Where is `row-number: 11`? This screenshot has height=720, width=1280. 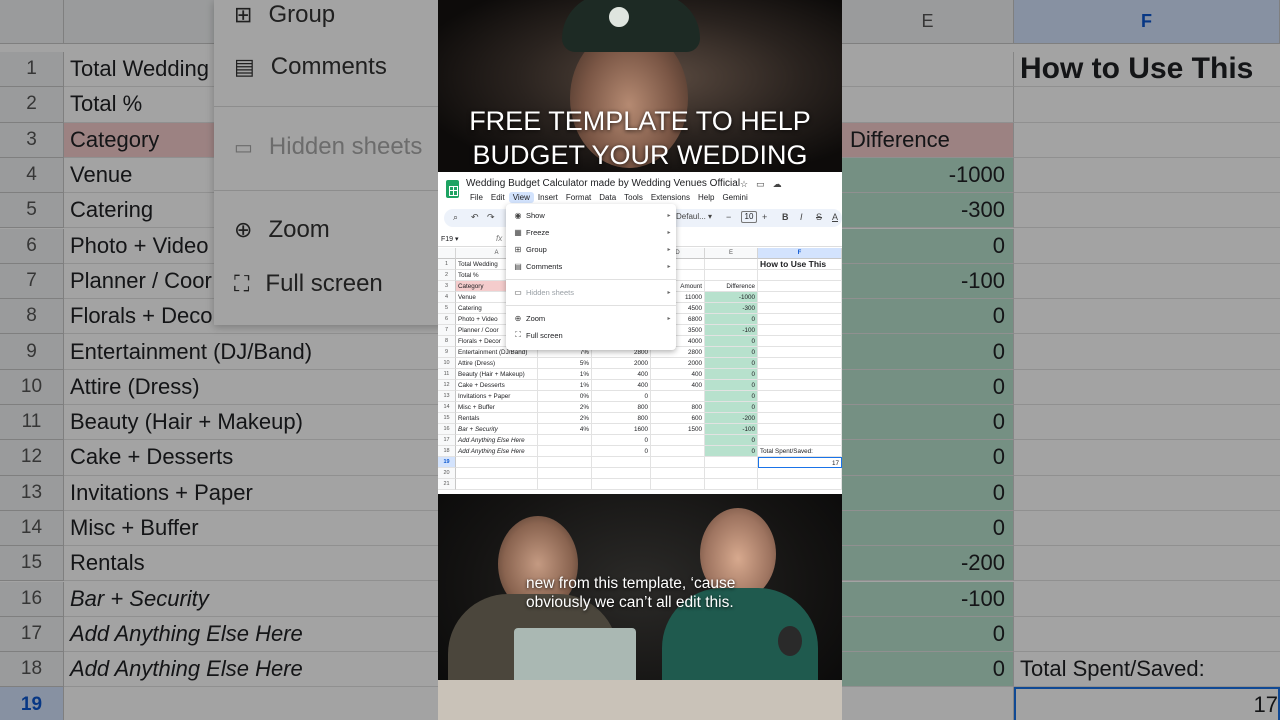 row-number: 11 is located at coordinates (447, 374).